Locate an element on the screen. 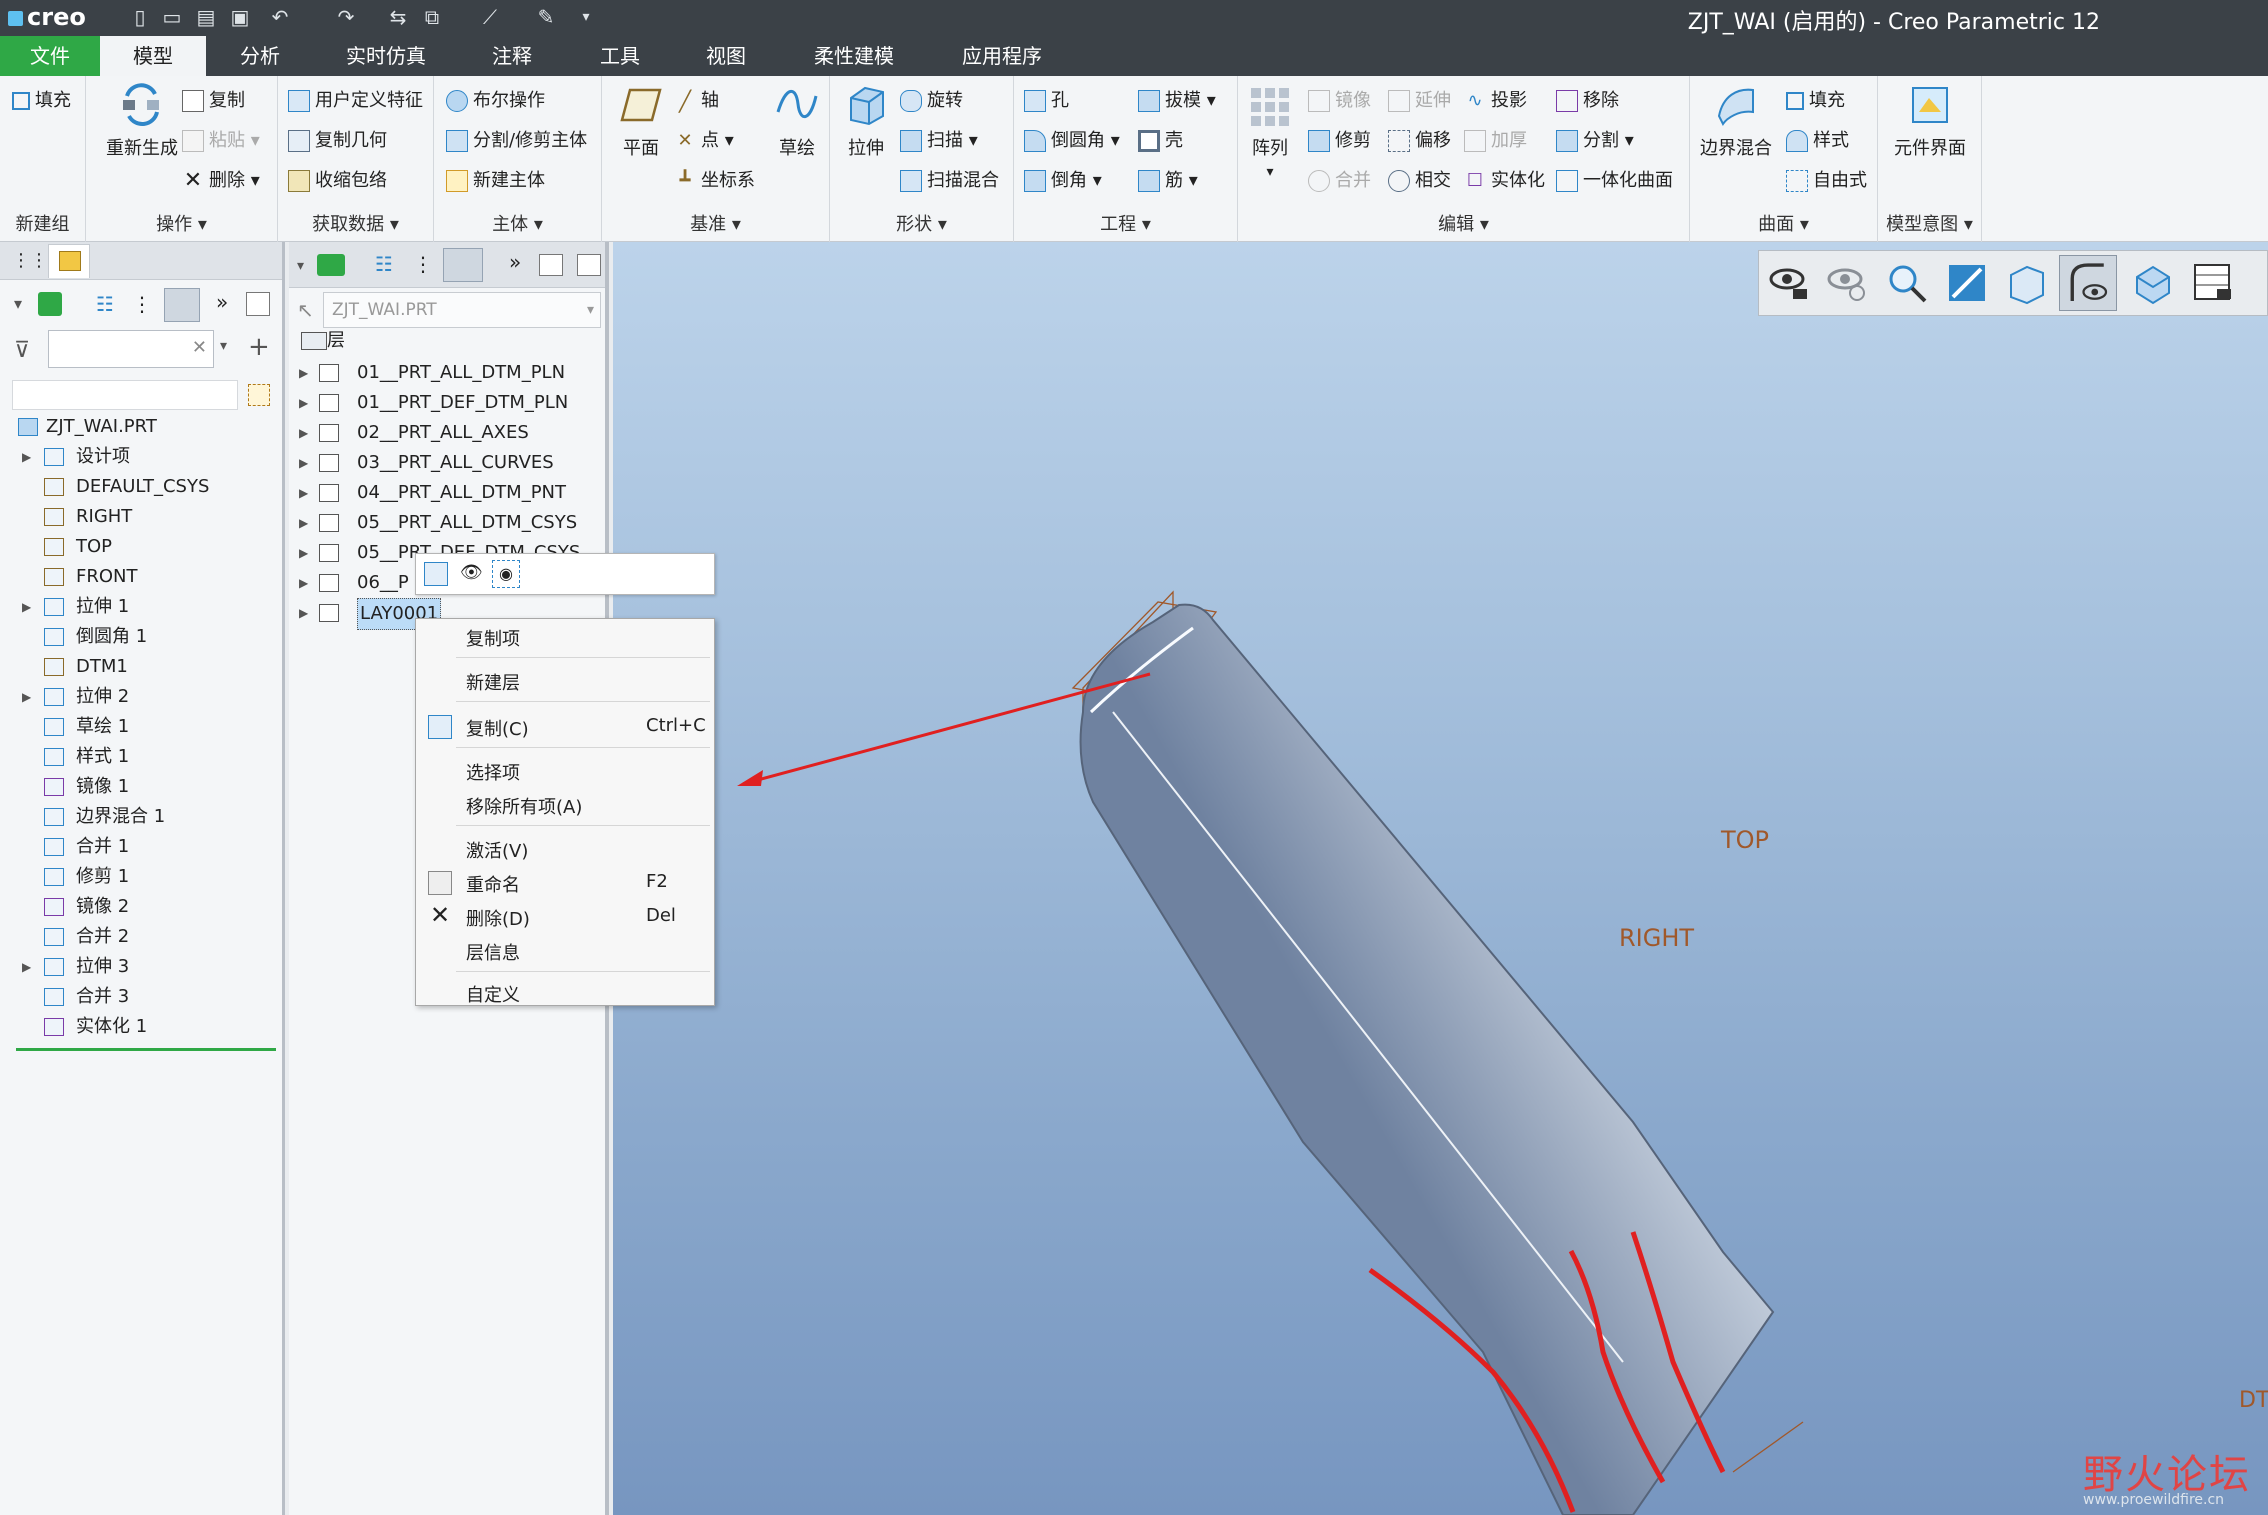 This screenshot has height=1515, width=2268. datum-label-top: TOP is located at coordinates (1745, 840).